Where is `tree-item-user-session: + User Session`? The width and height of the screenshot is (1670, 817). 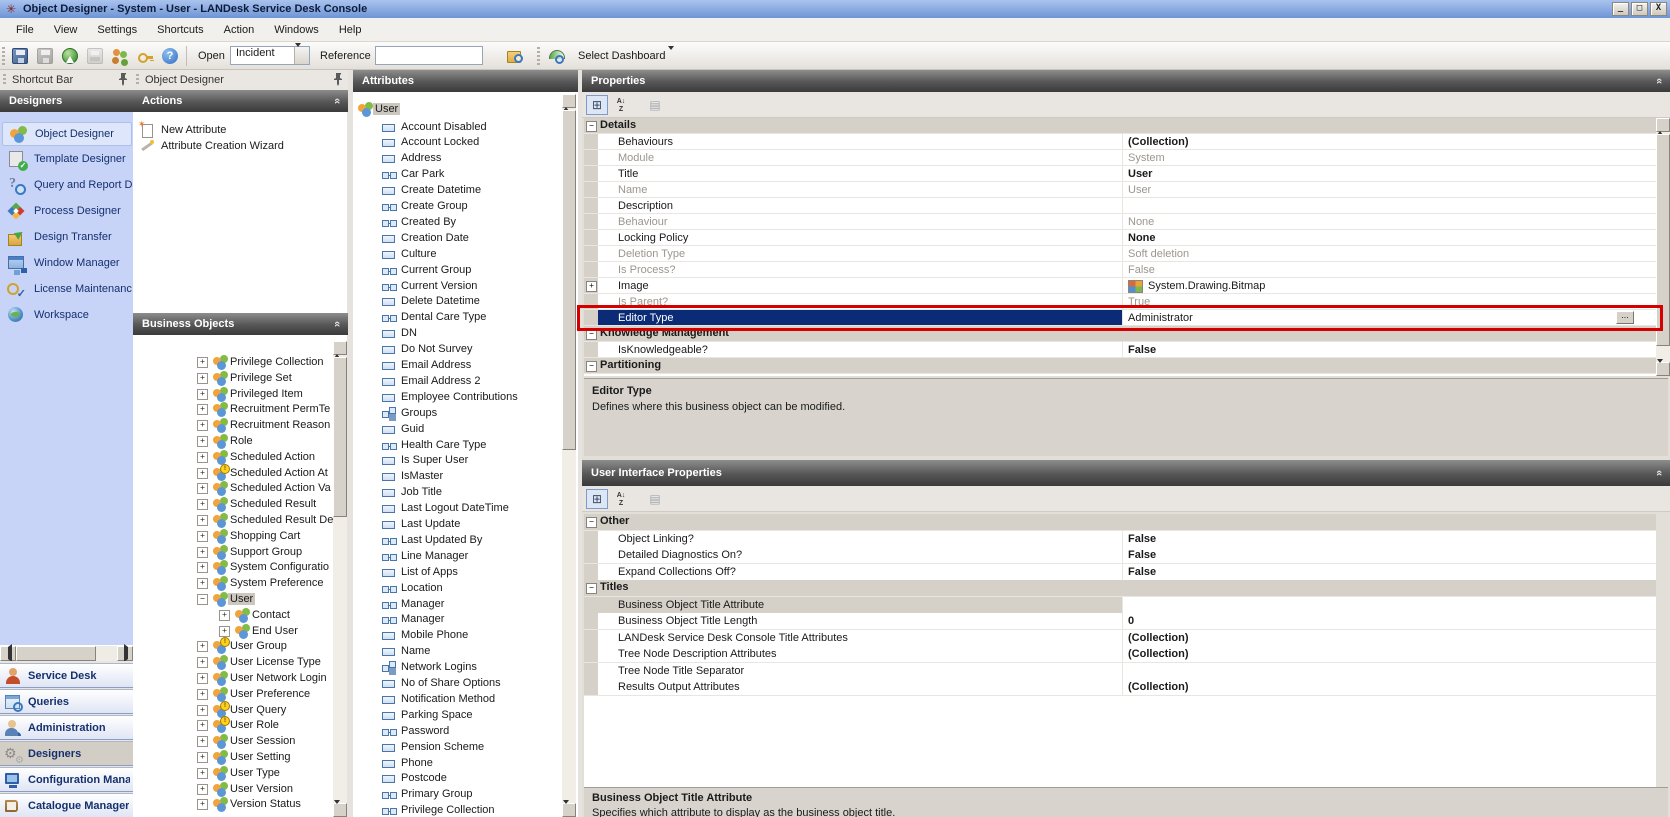
tree-item-user-session: + User Session is located at coordinates (240, 741).